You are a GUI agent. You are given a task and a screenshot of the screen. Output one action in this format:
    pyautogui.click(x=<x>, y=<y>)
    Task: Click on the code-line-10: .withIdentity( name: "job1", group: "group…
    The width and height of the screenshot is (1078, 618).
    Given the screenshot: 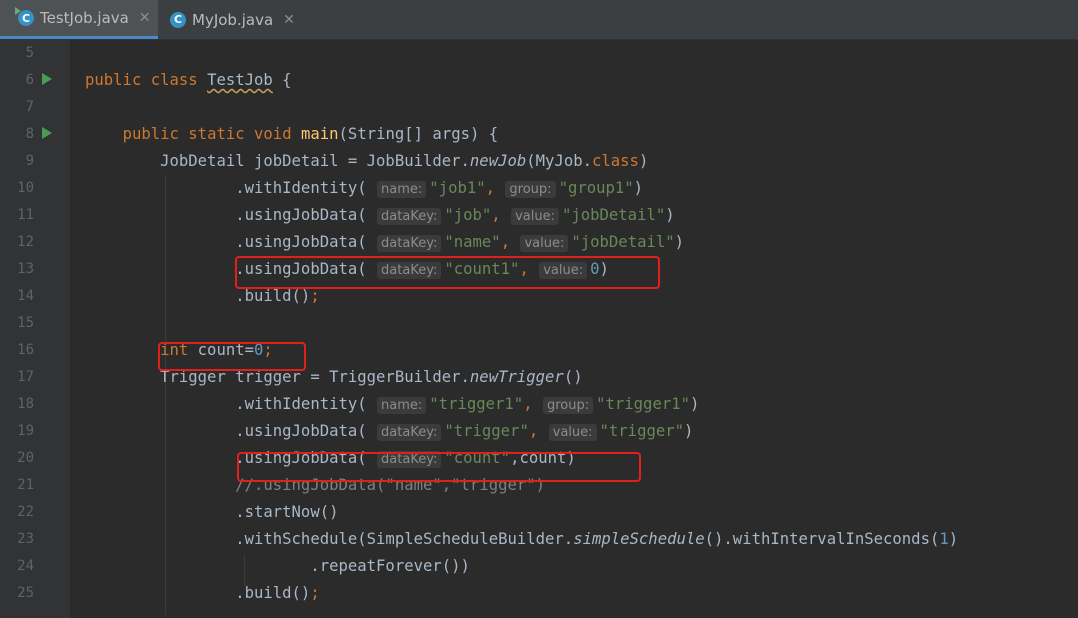 What is the action you would take?
    pyautogui.click(x=439, y=188)
    